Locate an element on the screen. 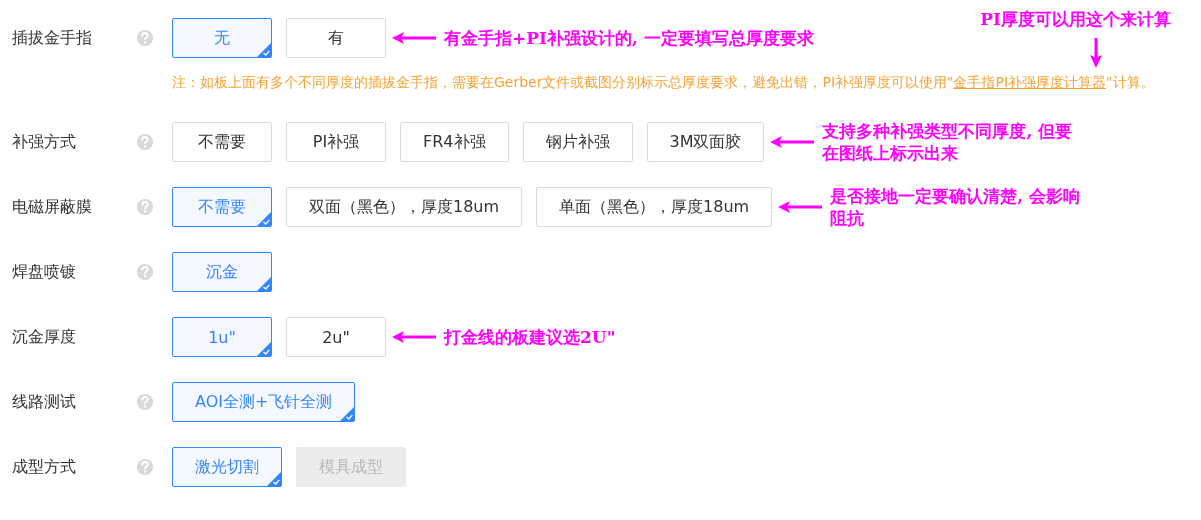 The image size is (1201, 520). option-button: 双面（黑色），厚度18um is located at coordinates (404, 207).